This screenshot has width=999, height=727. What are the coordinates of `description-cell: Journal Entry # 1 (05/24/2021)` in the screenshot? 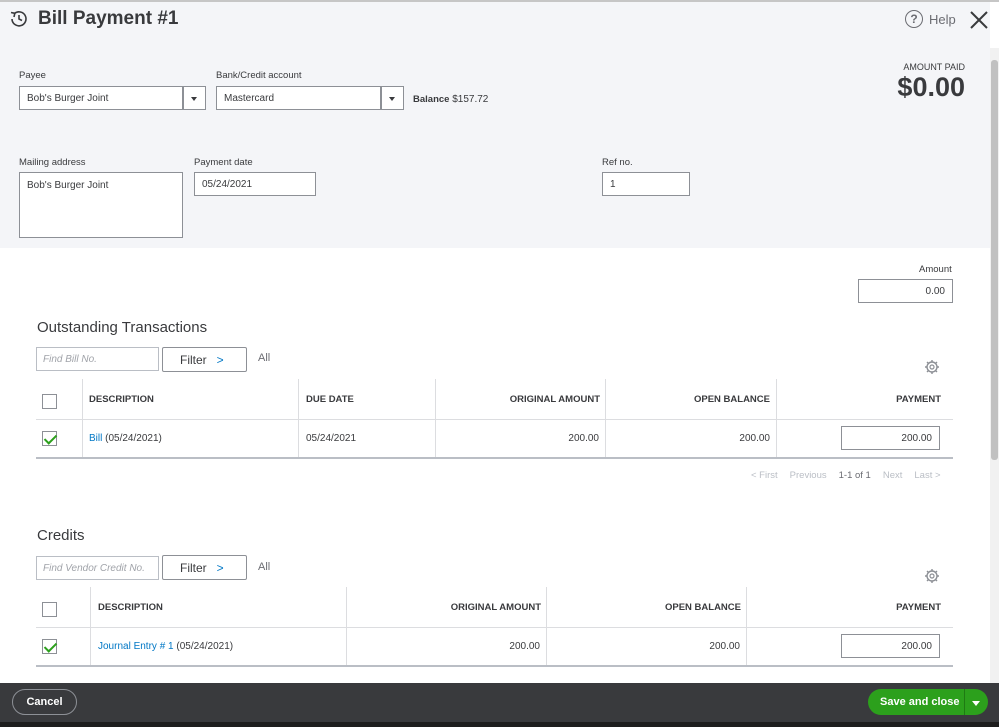 It's located at (165, 646).